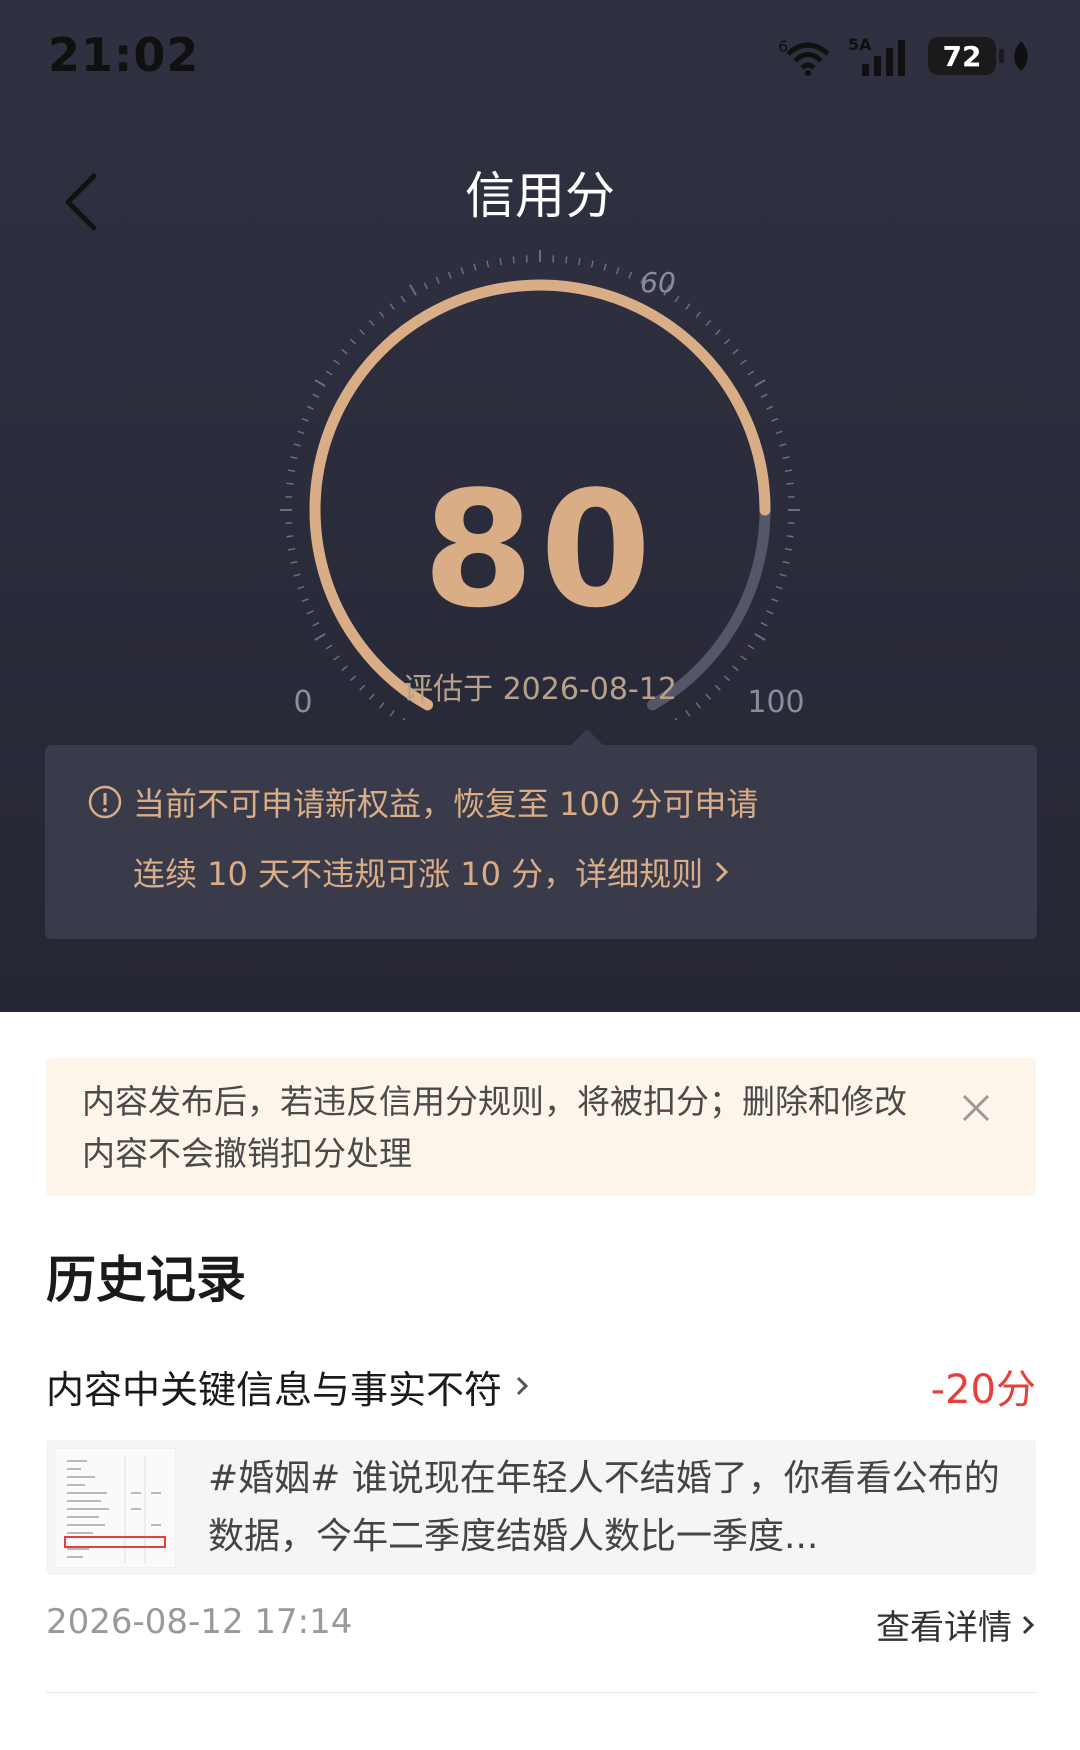 The width and height of the screenshot is (1080, 1750). I want to click on gauge-label-mid: 60, so click(658, 282).